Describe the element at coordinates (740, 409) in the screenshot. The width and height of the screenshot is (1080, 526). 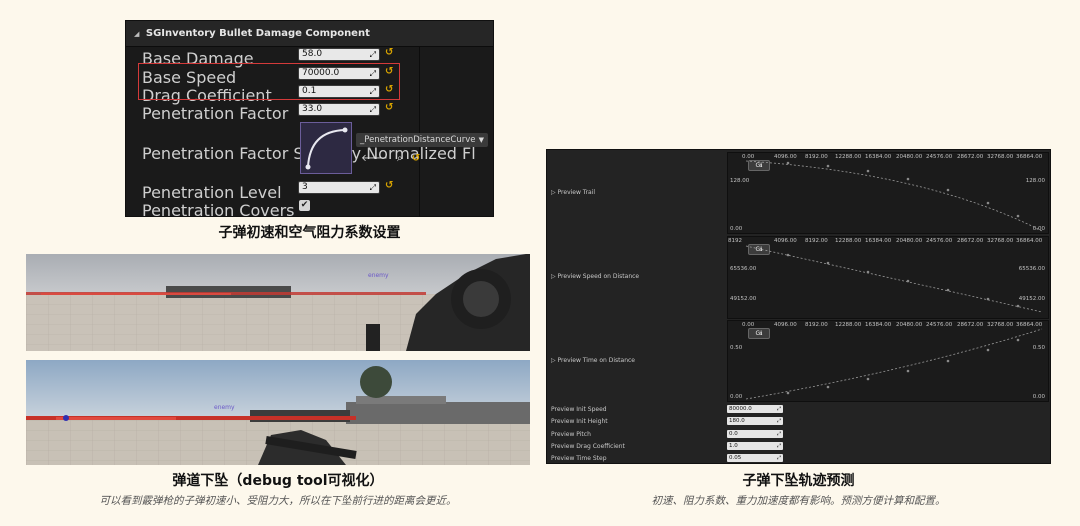
I see `preview-init-speed-value: 80000.0` at that location.